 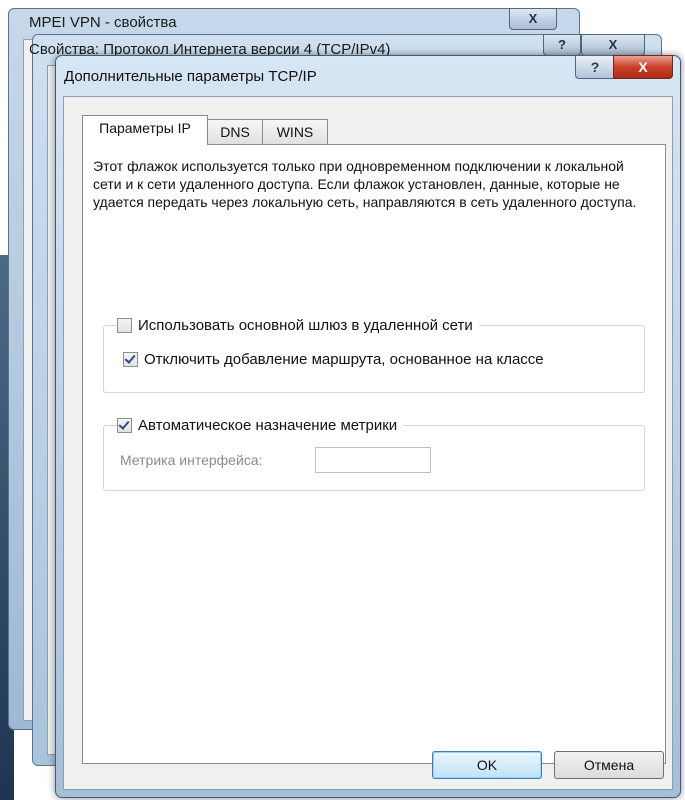 What do you see at coordinates (487, 765) in the screenshot?
I see `ok-button: OK` at bounding box center [487, 765].